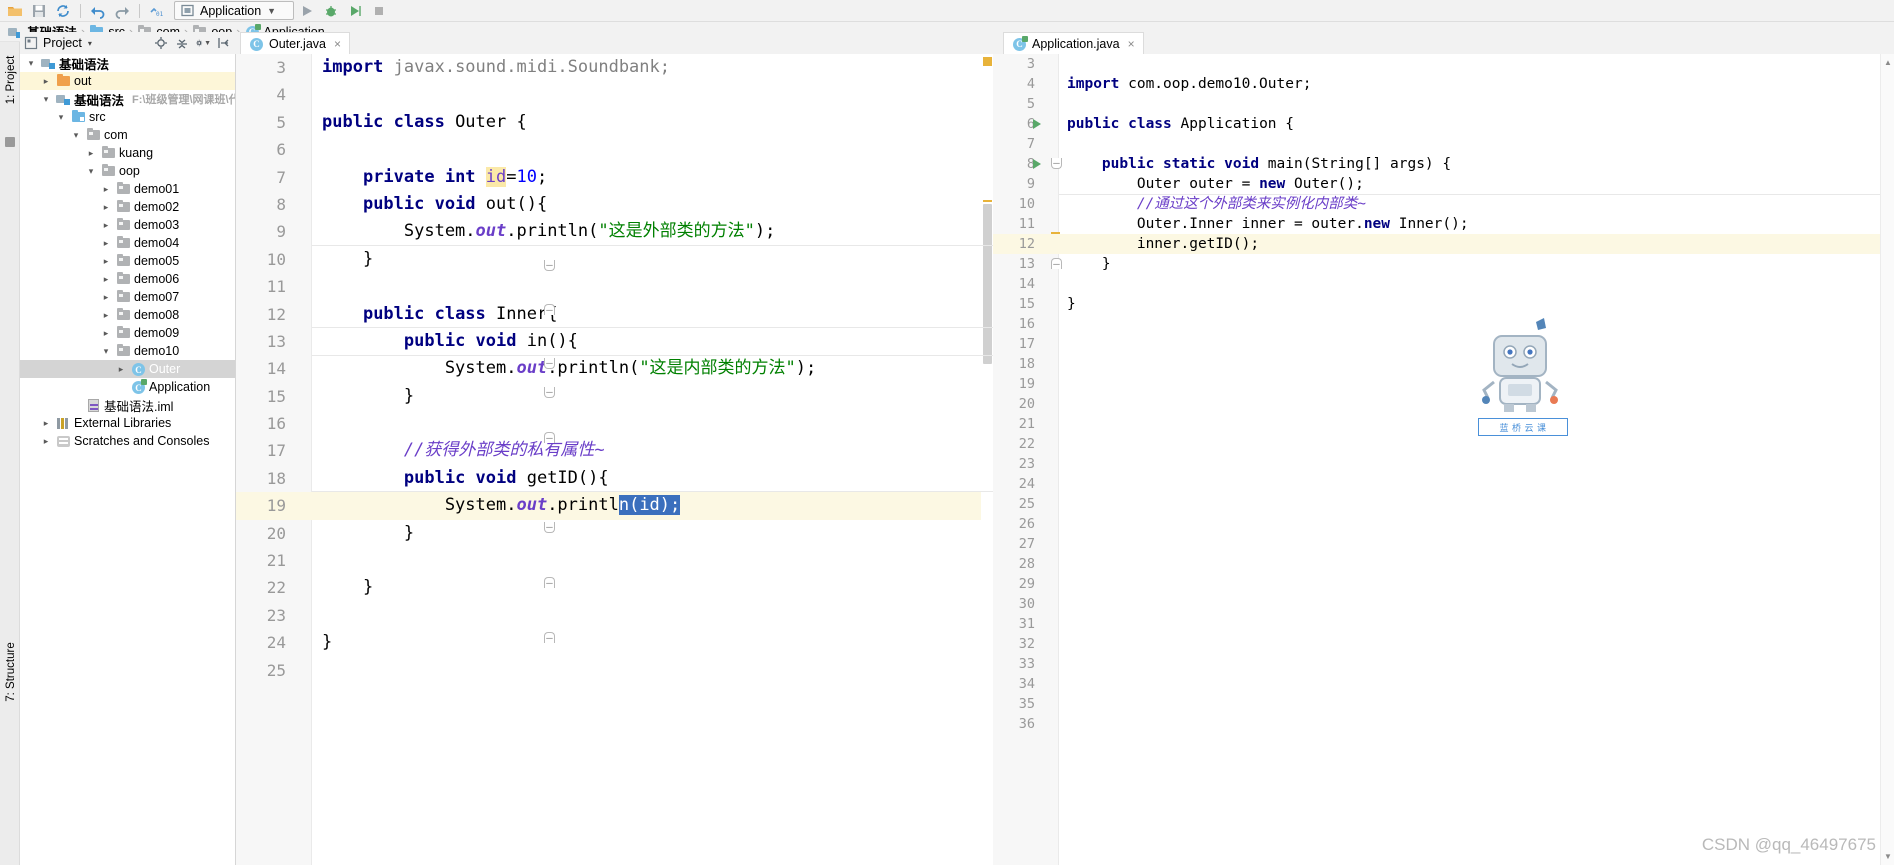  Describe the element at coordinates (987, 284) in the screenshot. I see `scroll-thumb` at that location.